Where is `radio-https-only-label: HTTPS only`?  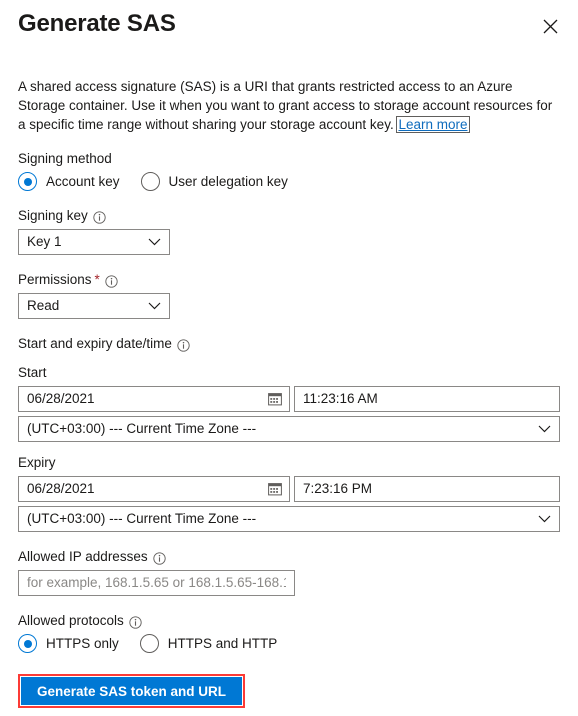 radio-https-only-label: HTTPS only is located at coordinates (82, 643).